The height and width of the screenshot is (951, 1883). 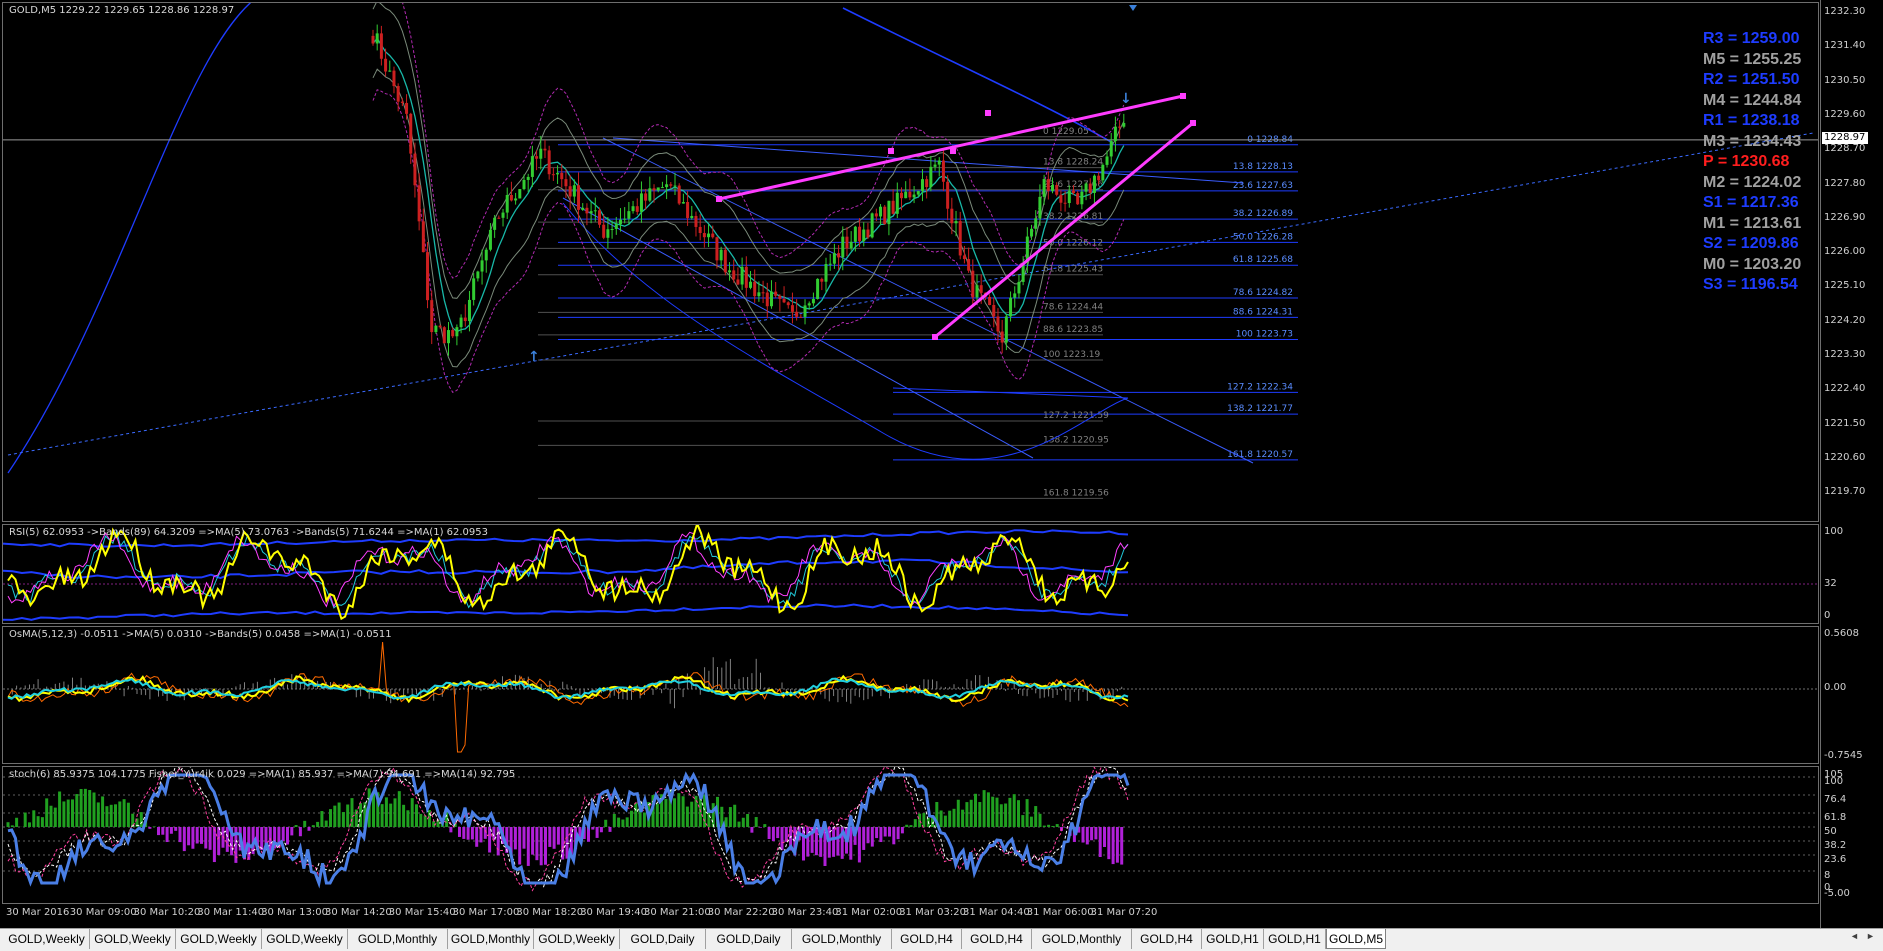 What do you see at coordinates (1854, 939) in the screenshot?
I see `tab-scroll-left-icon: ◄` at bounding box center [1854, 939].